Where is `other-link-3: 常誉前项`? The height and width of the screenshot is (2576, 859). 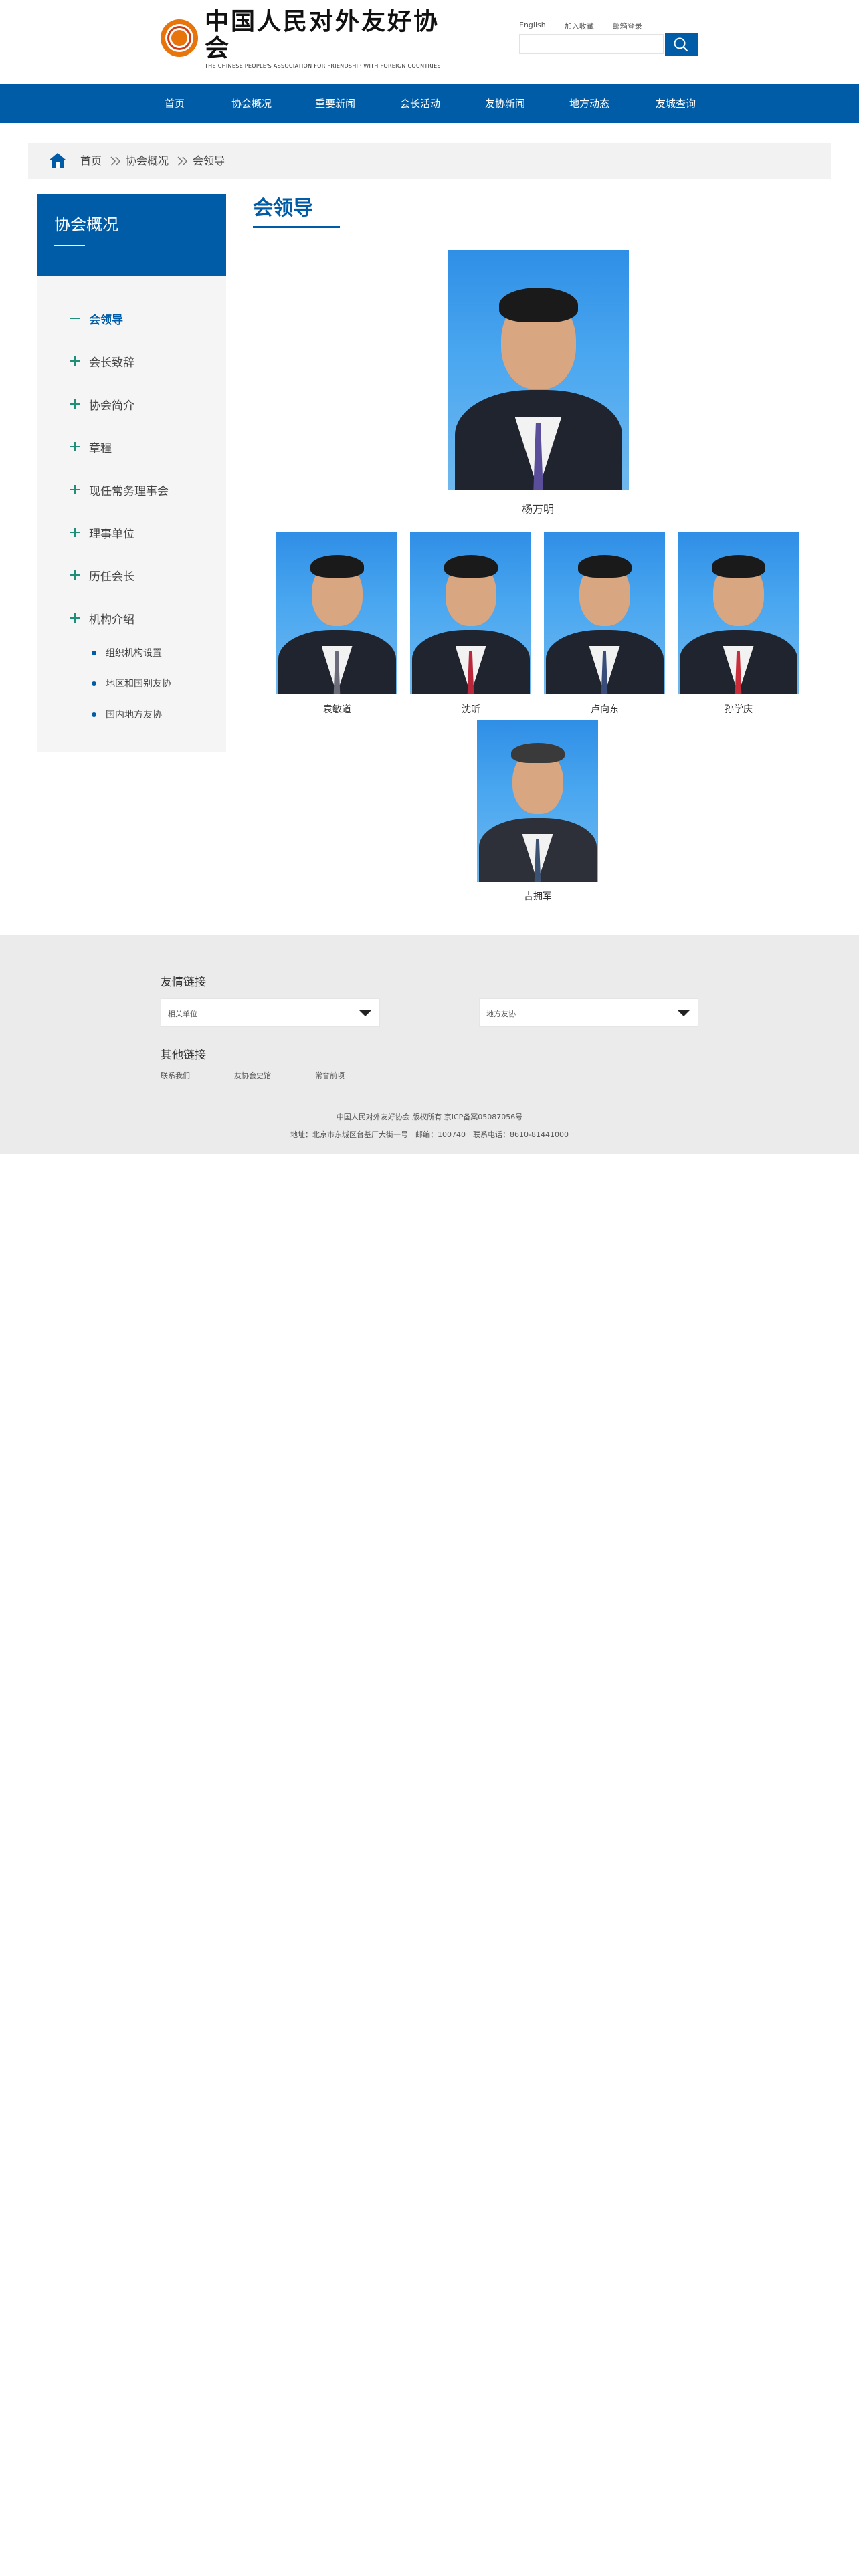 other-link-3: 常誉前项 is located at coordinates (330, 1075).